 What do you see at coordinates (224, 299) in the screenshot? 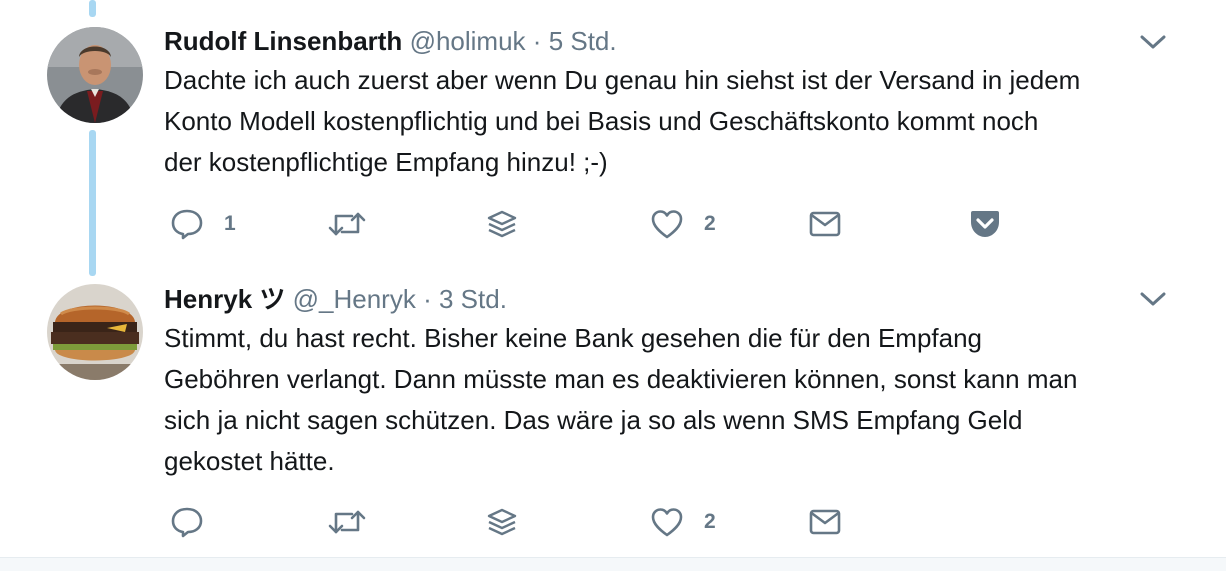
I see `author-name: Henryk ツ` at bounding box center [224, 299].